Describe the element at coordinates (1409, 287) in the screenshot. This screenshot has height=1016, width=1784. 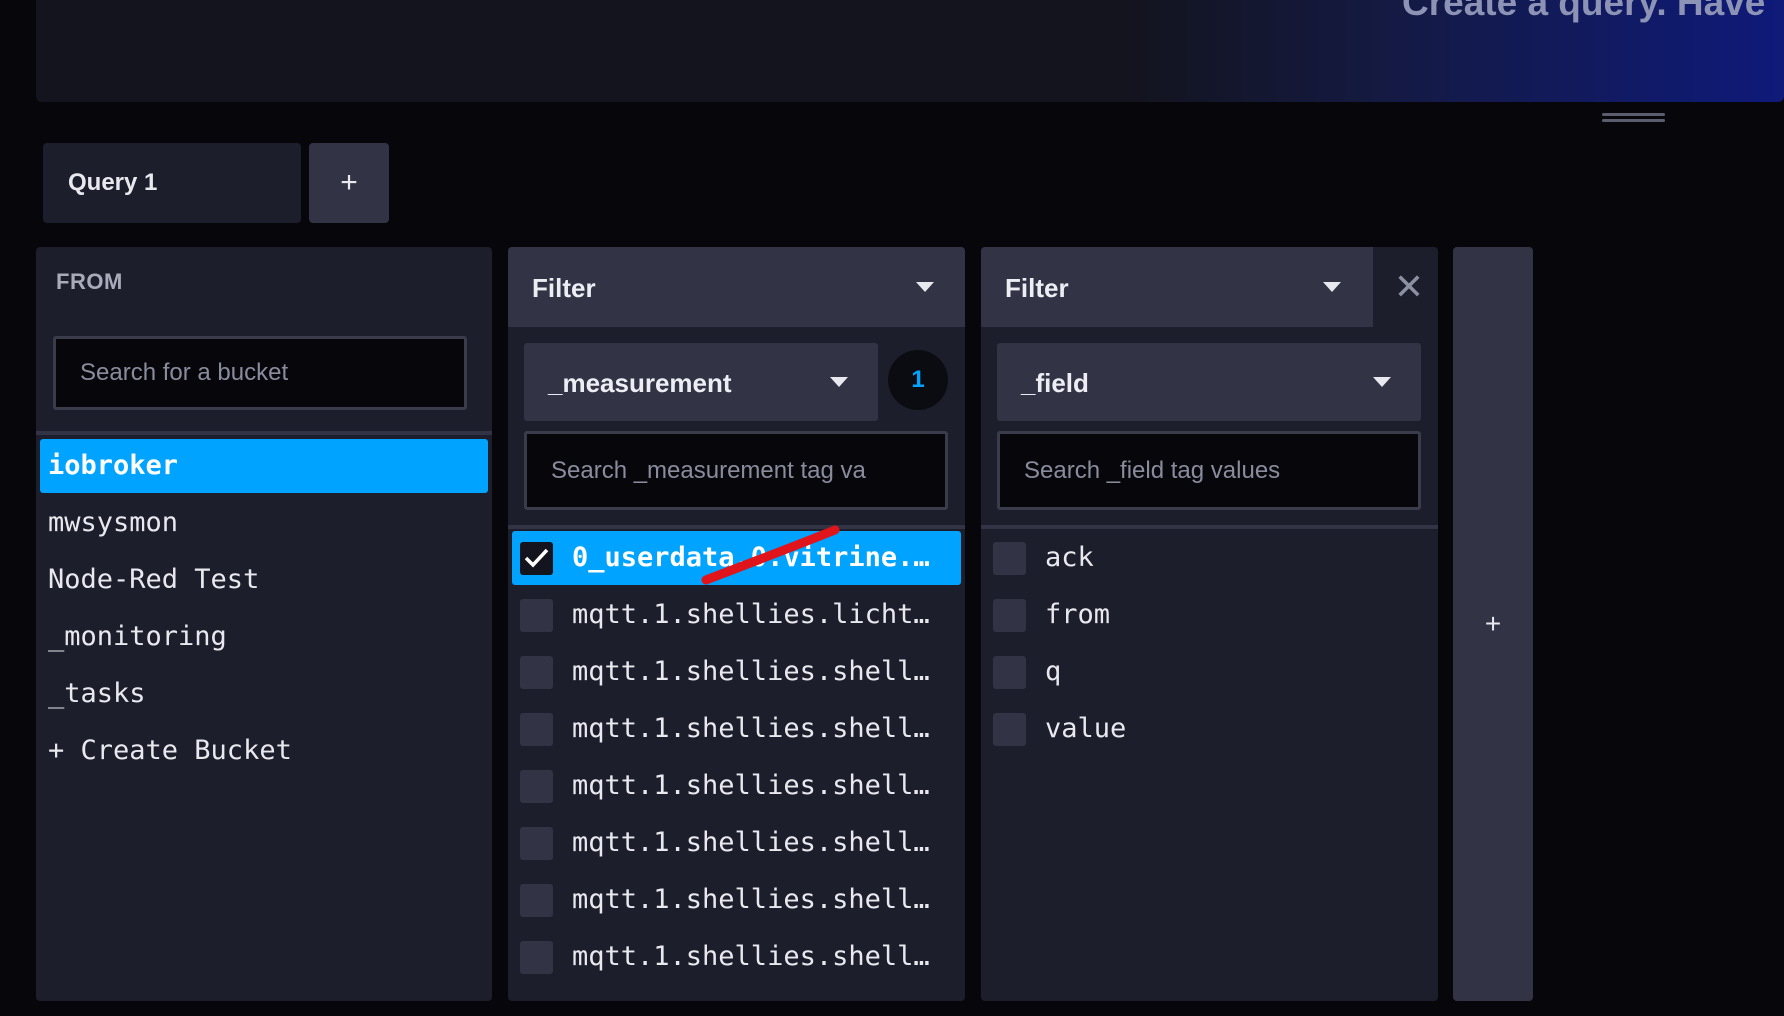
I see `close-icon: ✕` at that location.